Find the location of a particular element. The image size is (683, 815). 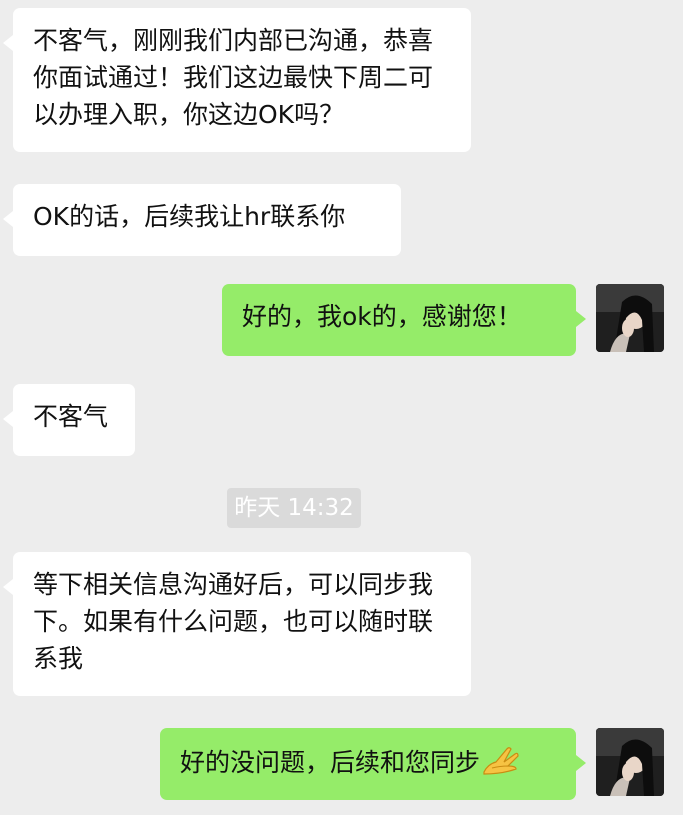

message-text: OK的话，后续我让hr联系你 is located at coordinates (189, 216).